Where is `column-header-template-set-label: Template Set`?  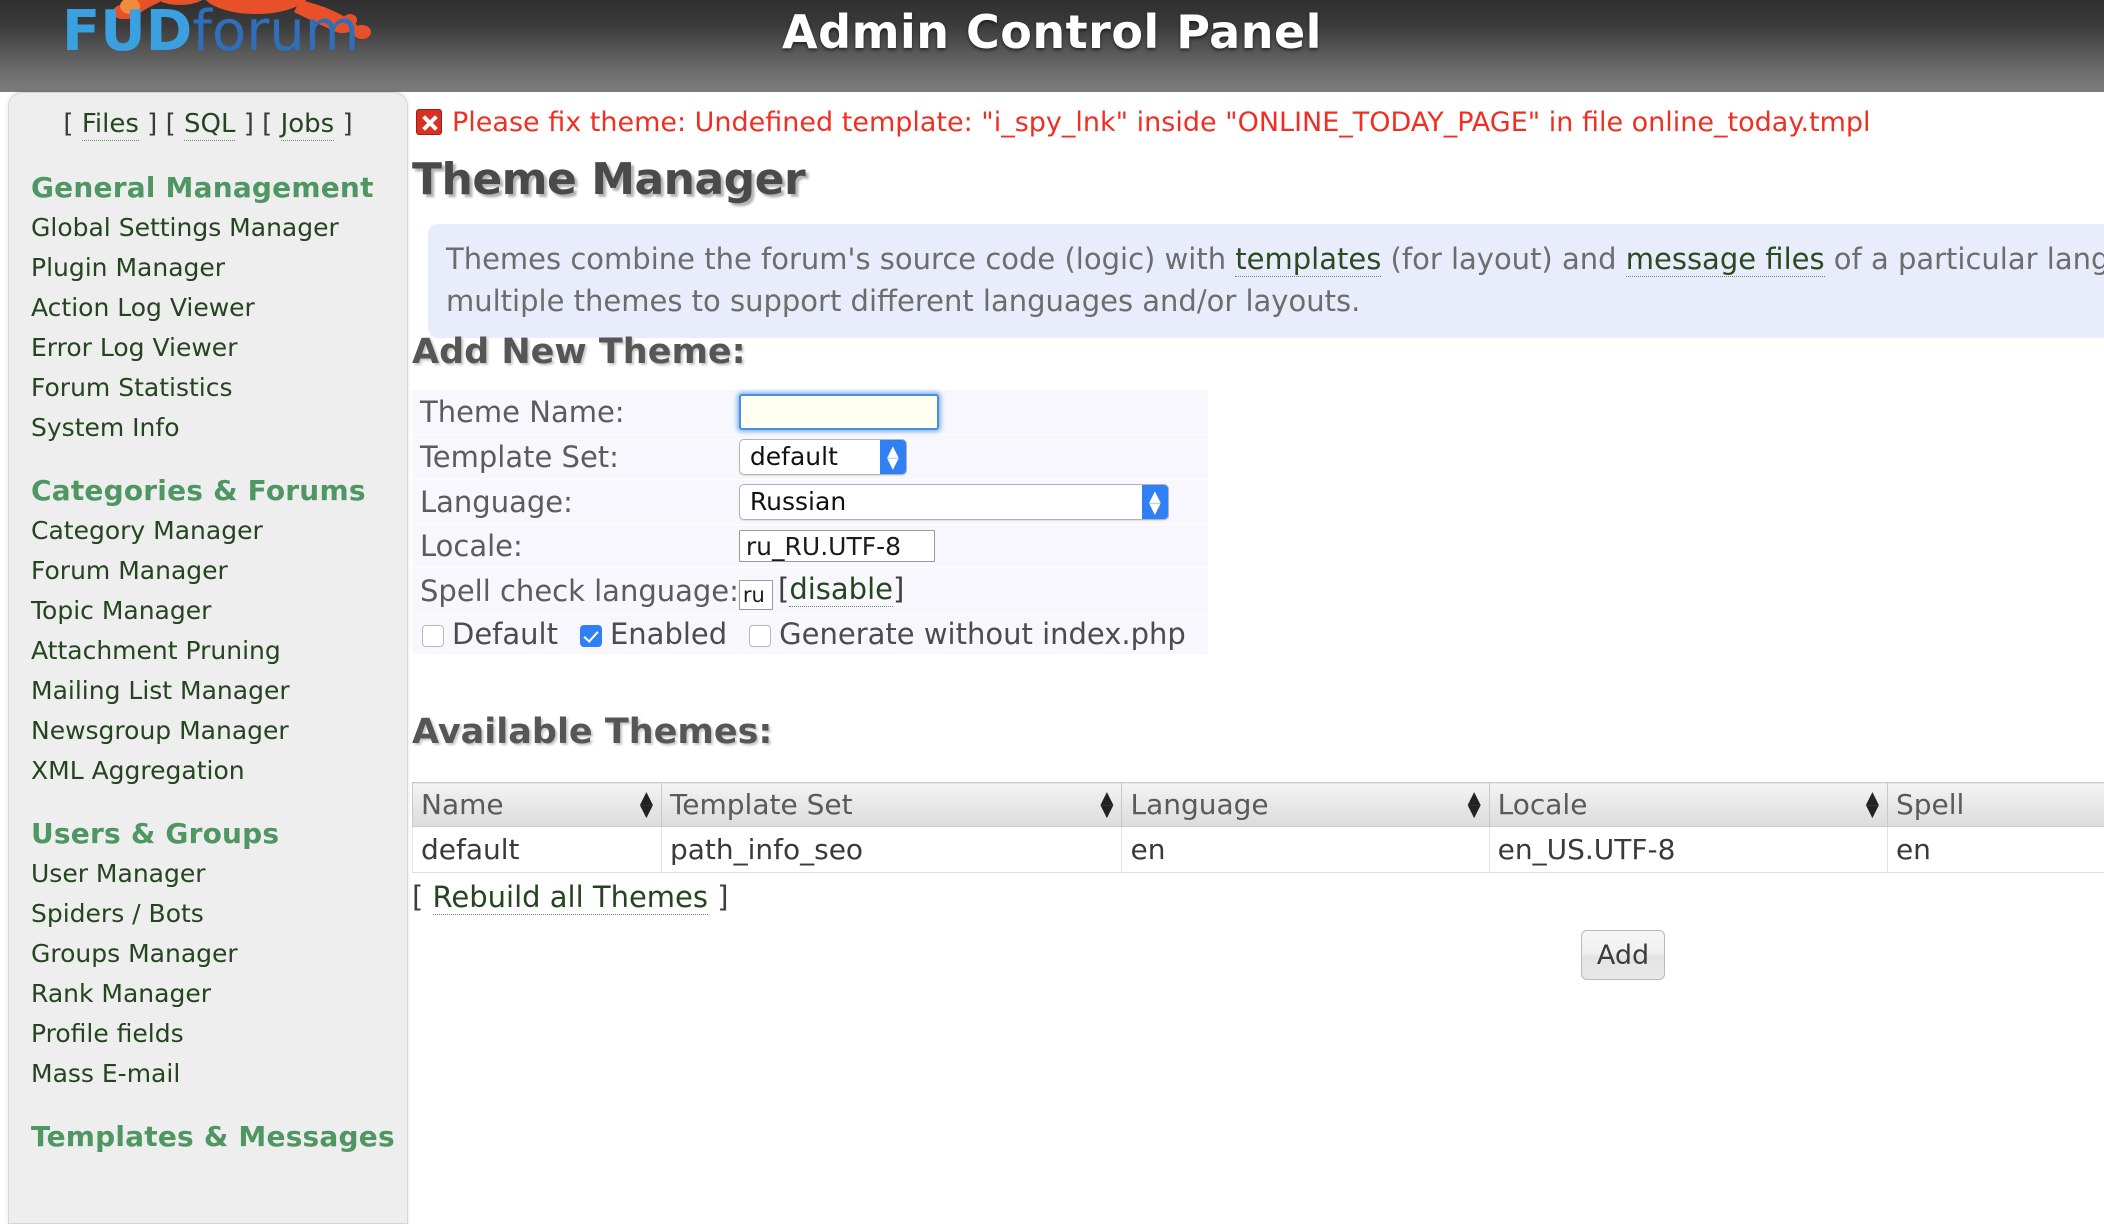 column-header-template-set-label: Template Set is located at coordinates (761, 804).